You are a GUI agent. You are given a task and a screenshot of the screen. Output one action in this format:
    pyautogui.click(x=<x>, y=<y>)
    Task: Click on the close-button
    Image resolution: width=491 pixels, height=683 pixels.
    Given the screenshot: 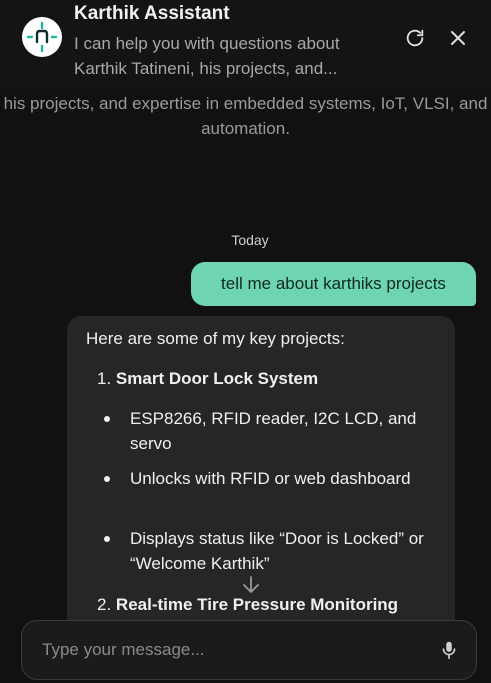 What is the action you would take?
    pyautogui.click(x=458, y=38)
    